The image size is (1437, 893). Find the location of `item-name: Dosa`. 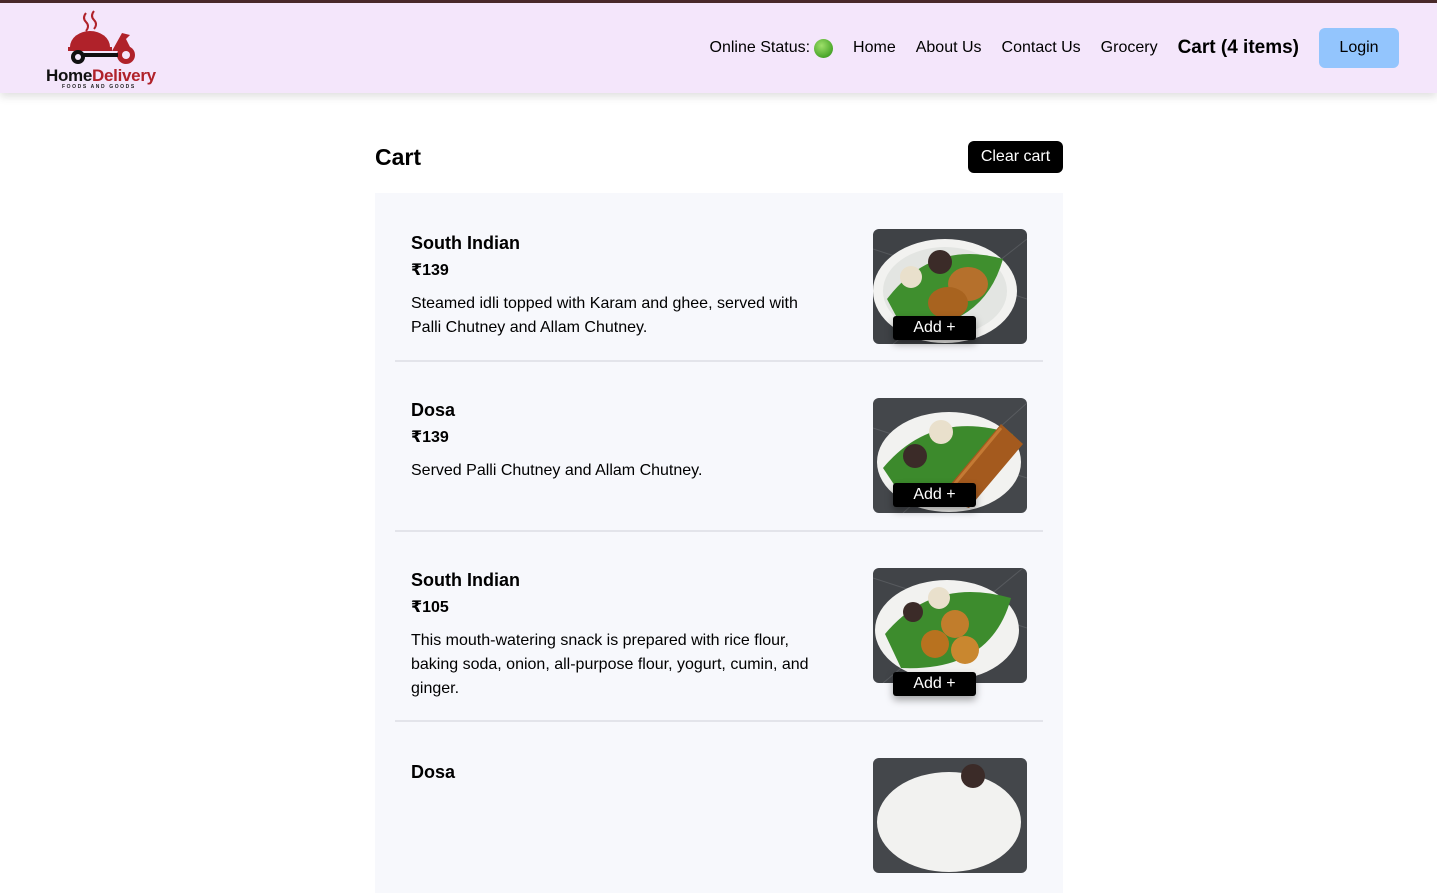

item-name: Dosa is located at coordinates (433, 410).